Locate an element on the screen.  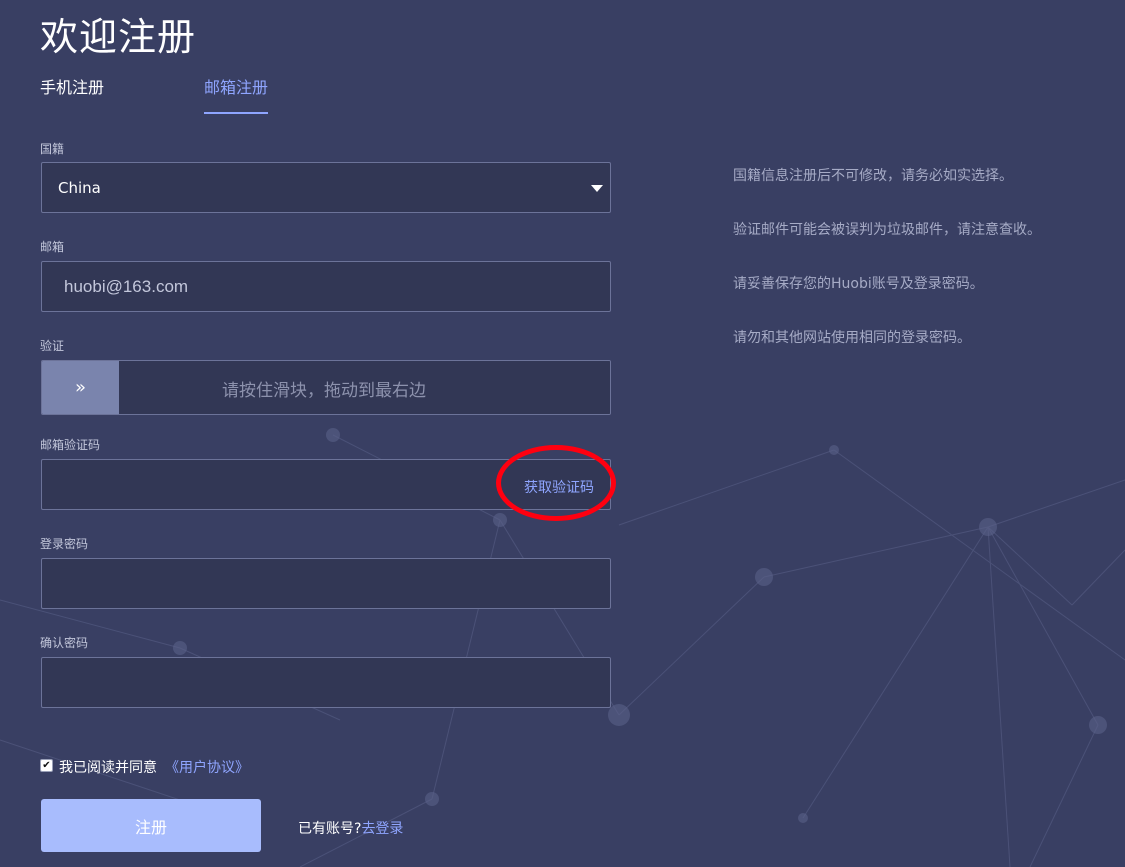
confirm-password-box is located at coordinates (326, 682).